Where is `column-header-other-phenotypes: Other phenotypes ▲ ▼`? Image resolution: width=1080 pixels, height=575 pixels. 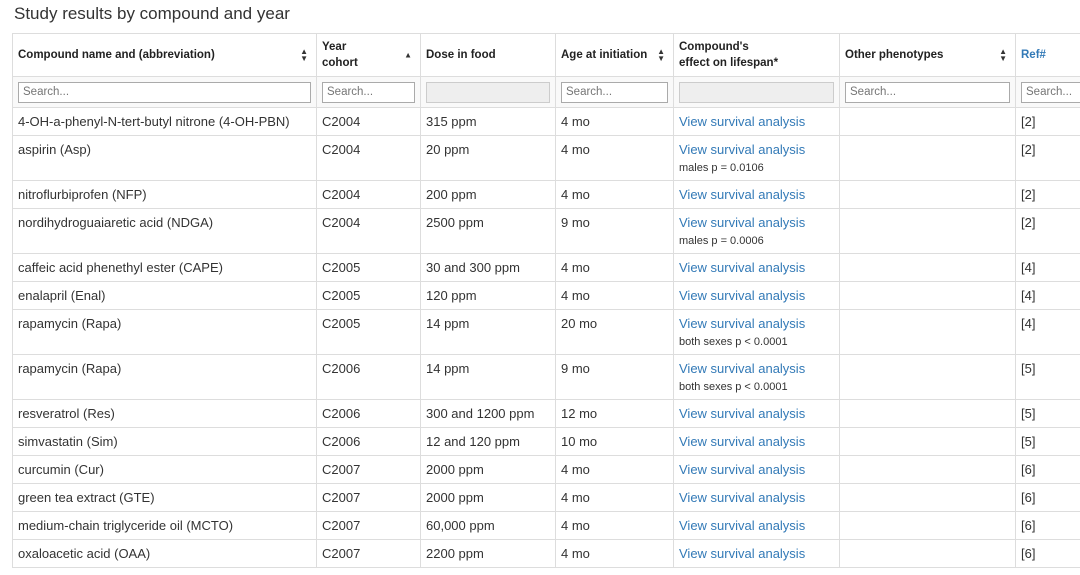
column-header-other-phenotypes: Other phenotypes ▲ ▼ is located at coordinates (927, 55).